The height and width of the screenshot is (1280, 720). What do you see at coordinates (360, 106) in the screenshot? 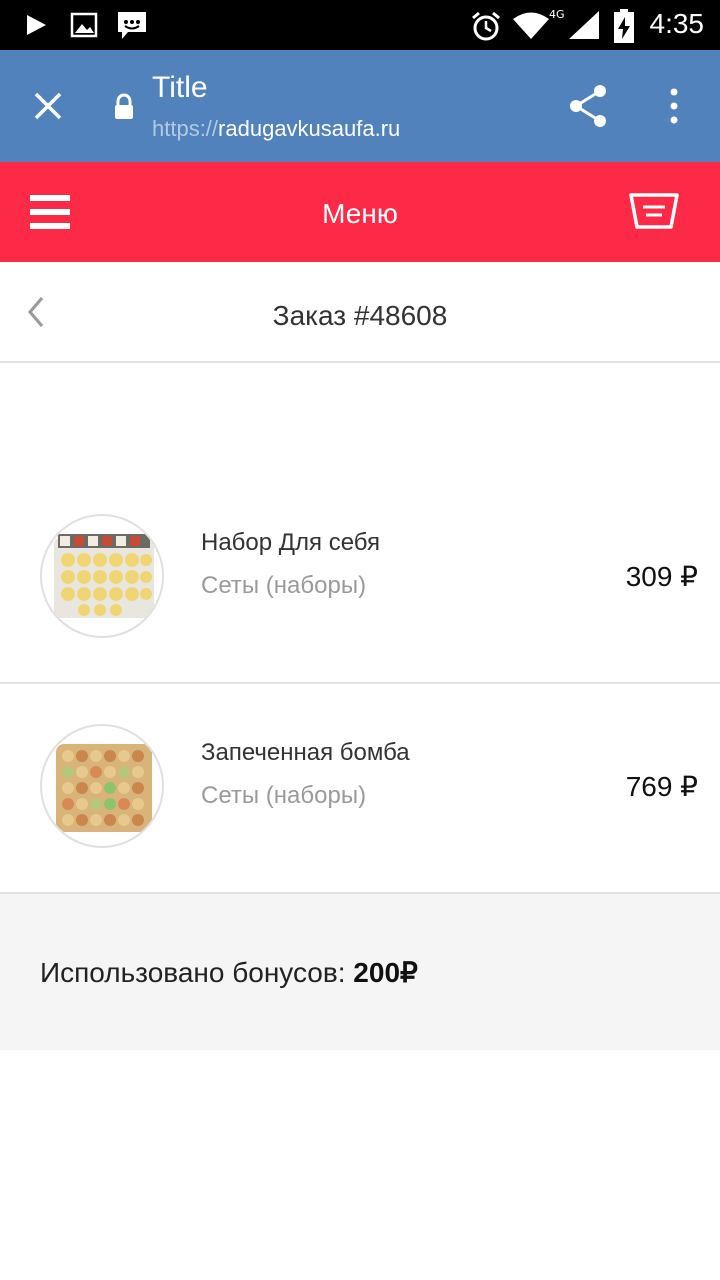
I see `browser-toolbar: Title https://radugavkusaufa.ru` at bounding box center [360, 106].